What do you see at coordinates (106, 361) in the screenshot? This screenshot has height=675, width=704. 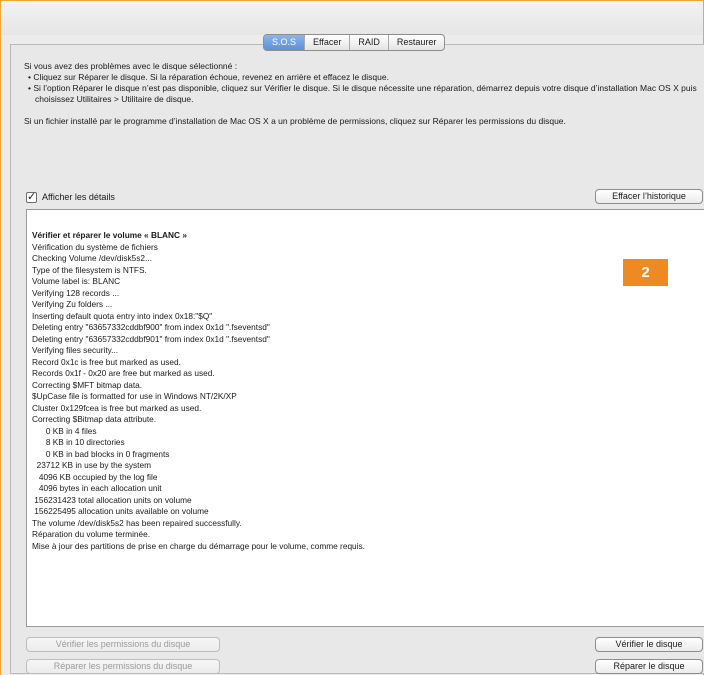 I see `log-line: Record 0x1c is free but marked as used.` at bounding box center [106, 361].